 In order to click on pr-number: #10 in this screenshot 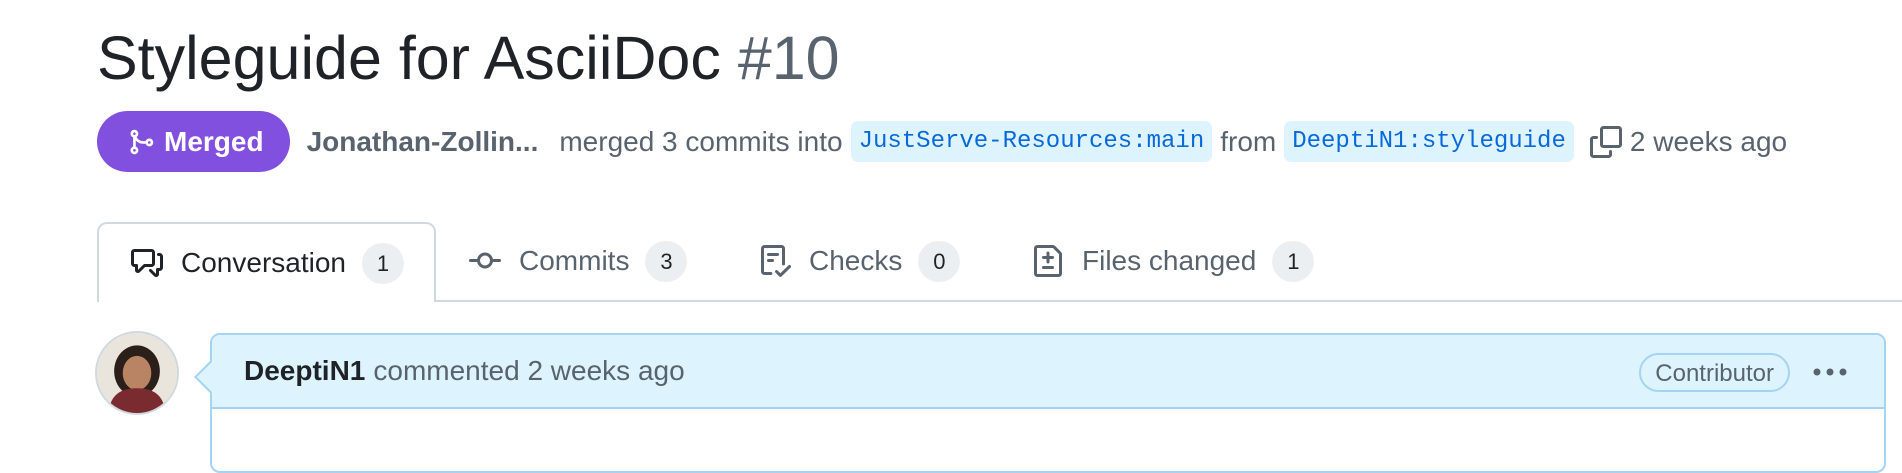, I will do `click(788, 58)`.